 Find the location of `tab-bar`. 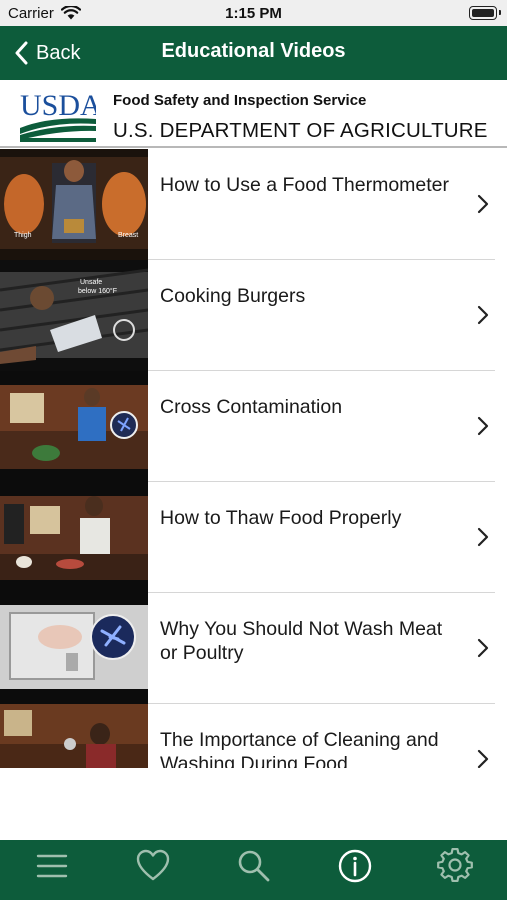

tab-bar is located at coordinates (253, 870).